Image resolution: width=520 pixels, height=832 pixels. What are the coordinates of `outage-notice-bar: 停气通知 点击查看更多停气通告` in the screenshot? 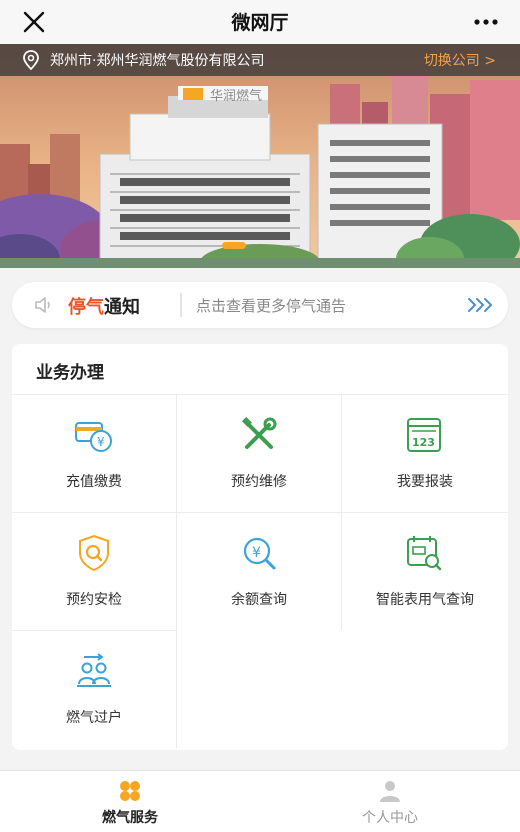 It's located at (260, 305).